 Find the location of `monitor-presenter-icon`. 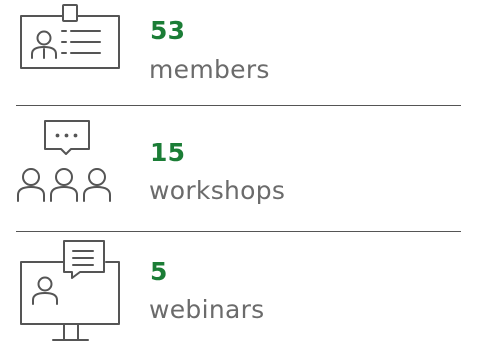

monitor-presenter-icon is located at coordinates (70, 292).